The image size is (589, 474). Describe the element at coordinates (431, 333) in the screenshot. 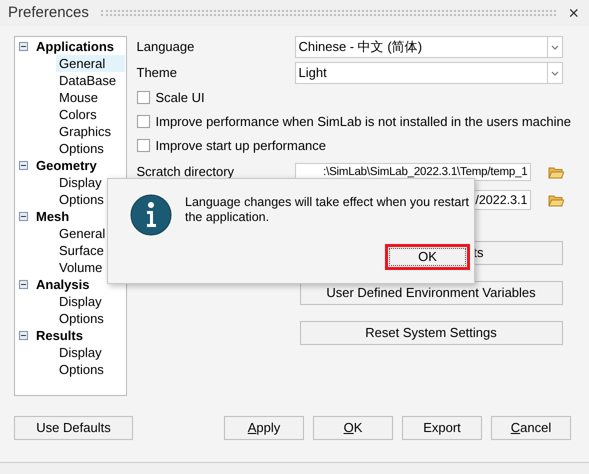

I see `settings-button: Reset System Settings` at that location.